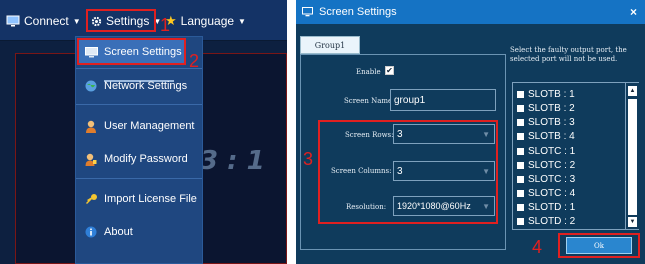 The height and width of the screenshot is (264, 645). What do you see at coordinates (434, 206) in the screenshot?
I see `resolution-value: 1920*1080@60Hz` at bounding box center [434, 206].